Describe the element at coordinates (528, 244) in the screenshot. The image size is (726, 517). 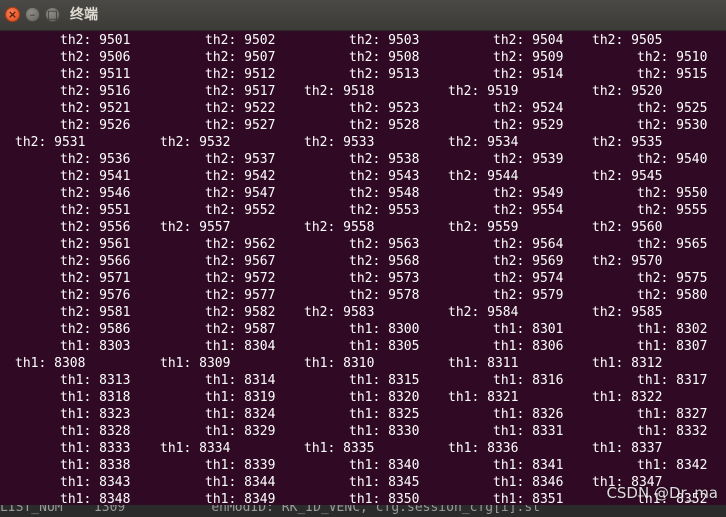
I see `terminal-entry: th2: 9564` at that location.